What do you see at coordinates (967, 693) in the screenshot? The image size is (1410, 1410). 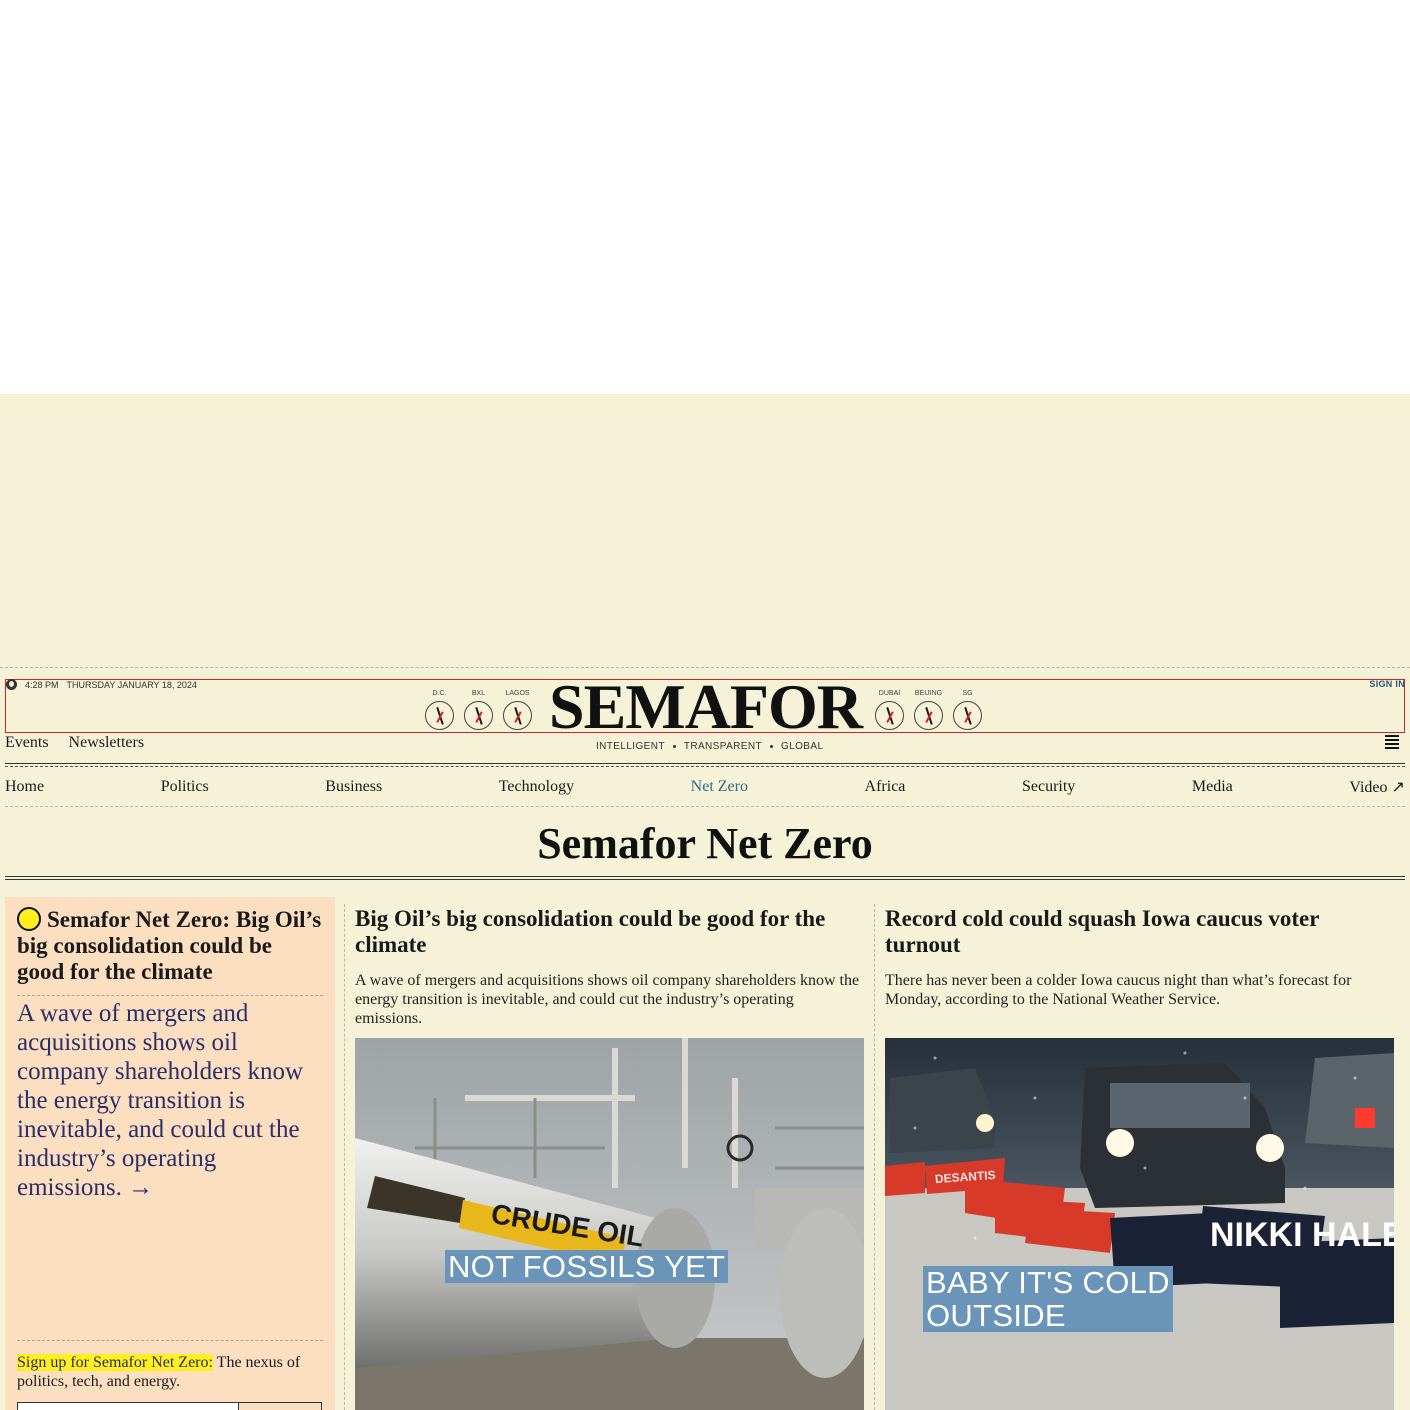 I see `clock-label: SG` at bounding box center [967, 693].